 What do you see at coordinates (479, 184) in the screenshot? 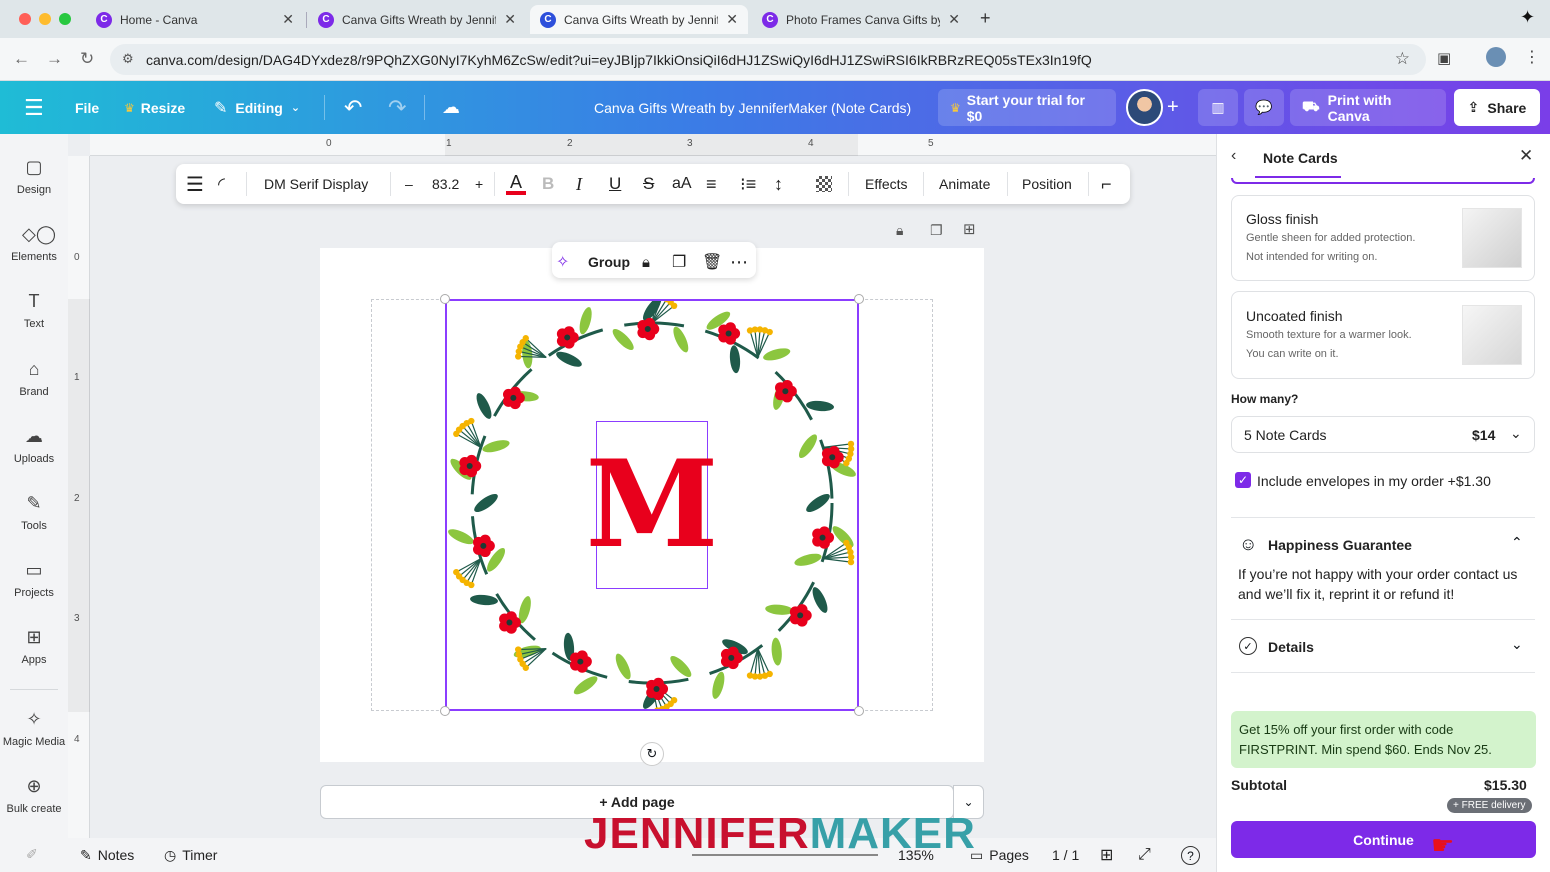
I see `font-size-increase-button: +` at bounding box center [479, 184].